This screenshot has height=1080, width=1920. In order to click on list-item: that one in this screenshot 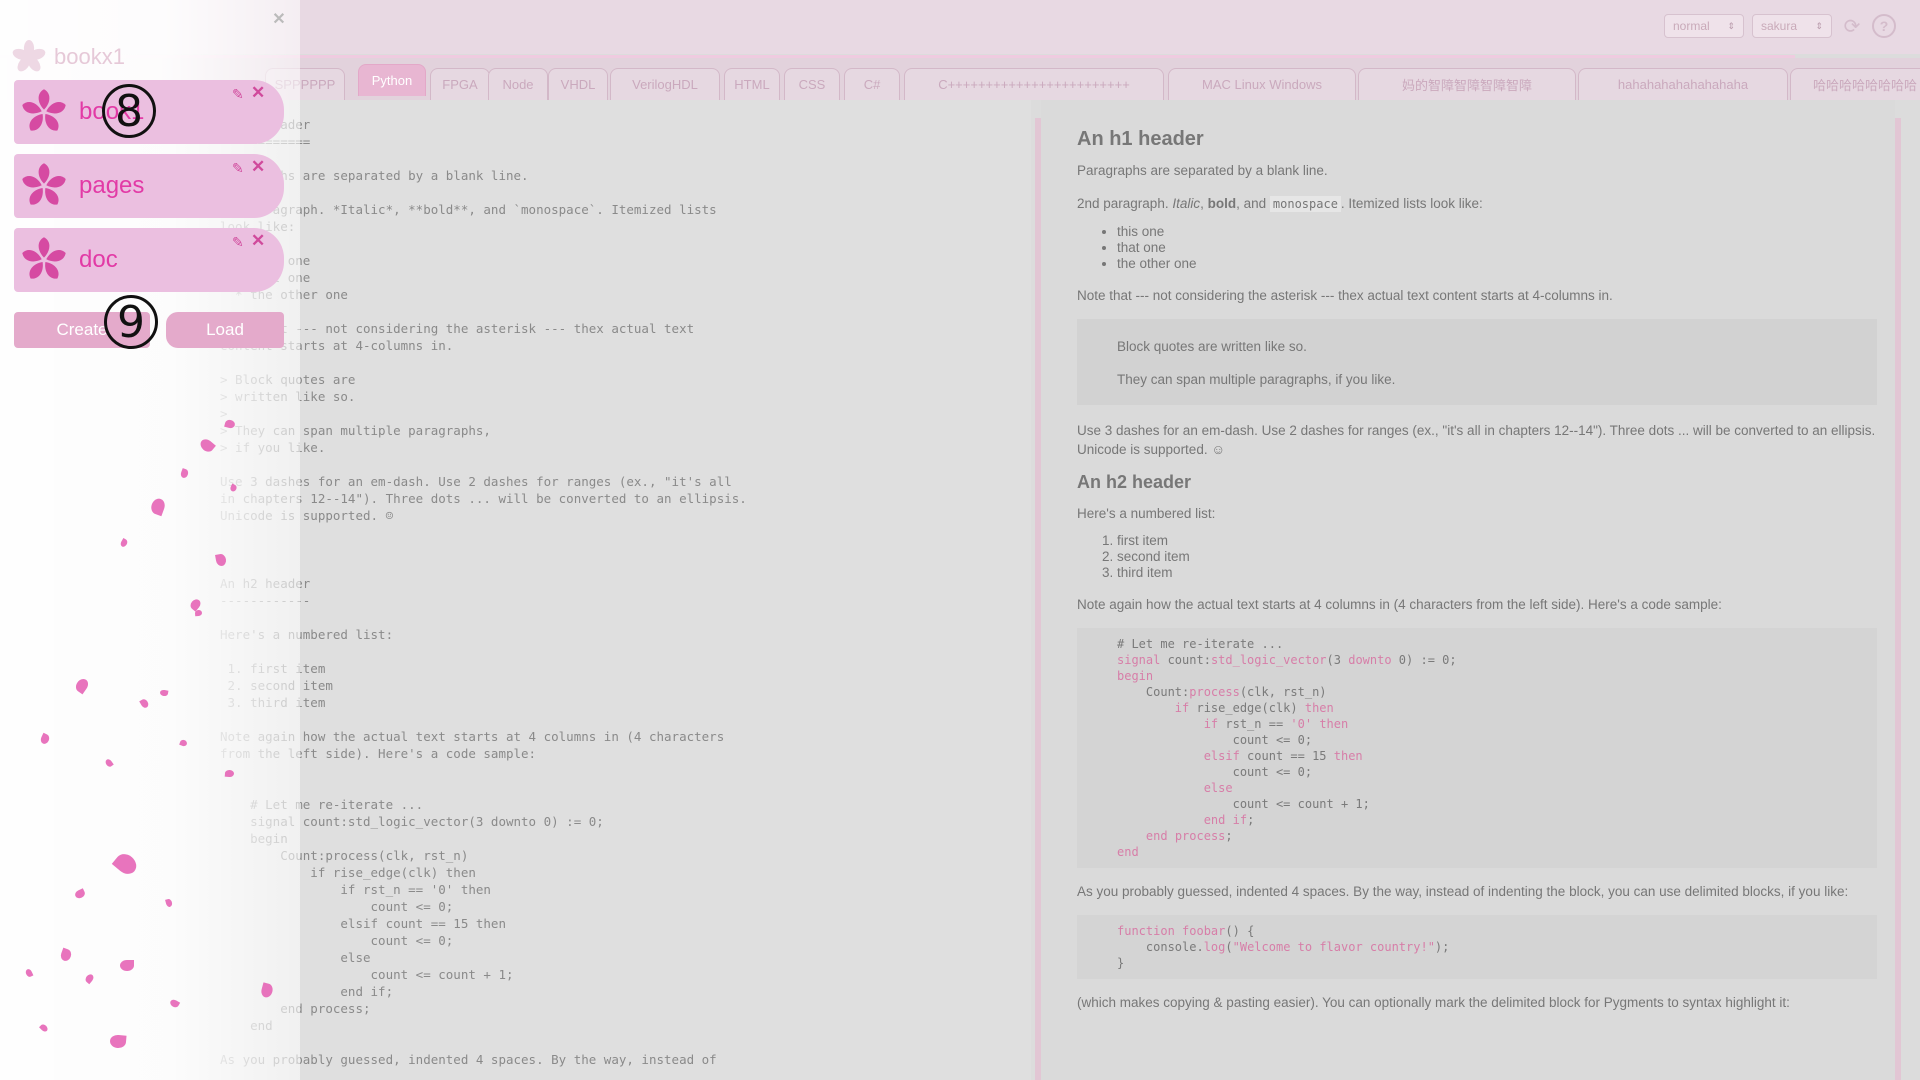, I will do `click(1497, 248)`.